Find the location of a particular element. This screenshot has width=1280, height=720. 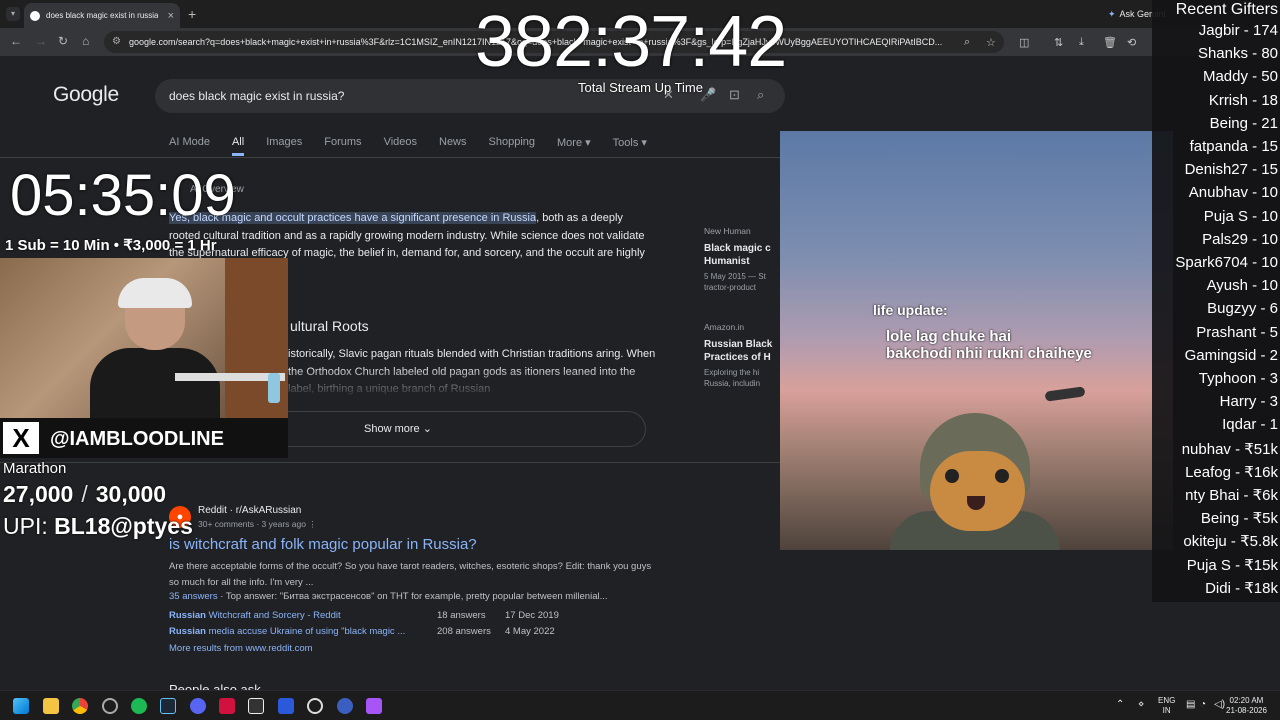

back-icon: ← is located at coordinates (16, 41).